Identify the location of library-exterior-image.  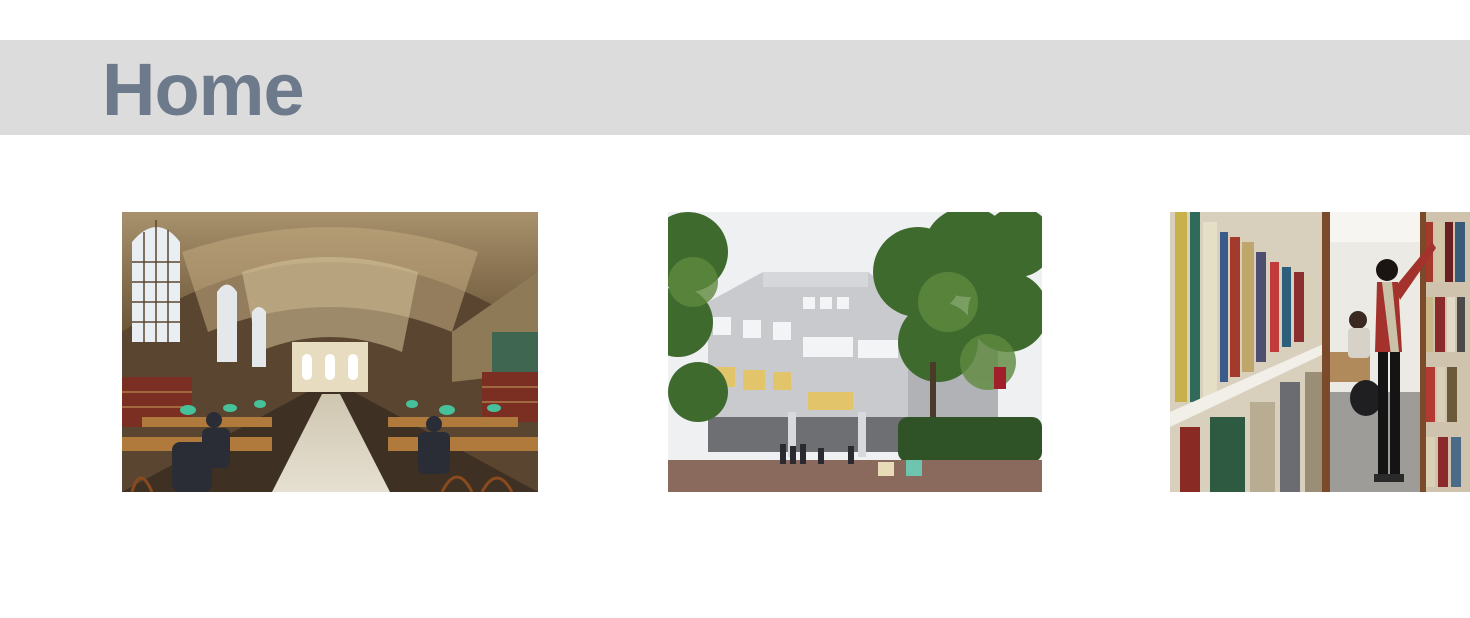
(855, 352).